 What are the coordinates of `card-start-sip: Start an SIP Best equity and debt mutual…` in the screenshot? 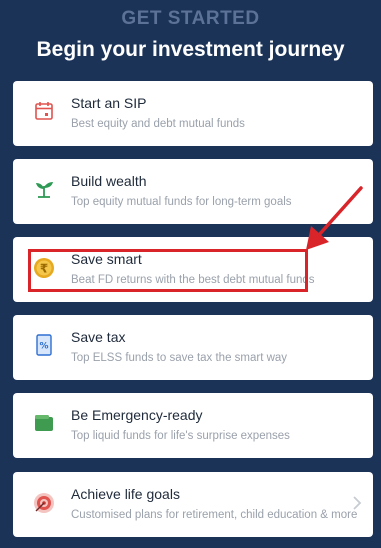 It's located at (193, 113).